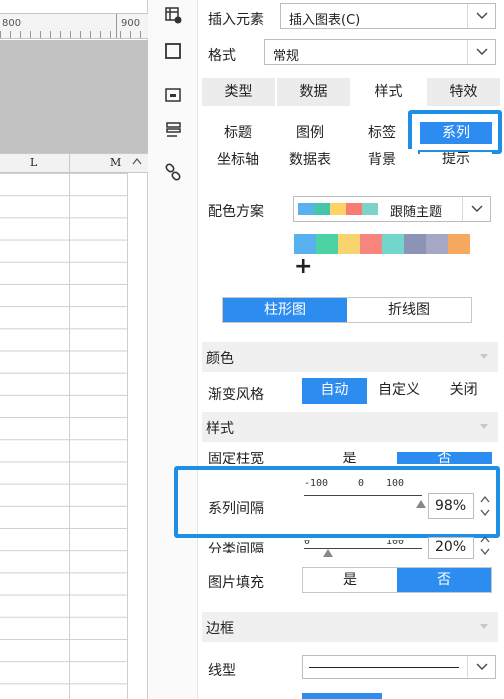 Image resolution: width=504 pixels, height=699 pixels. Describe the element at coordinates (74, 26) in the screenshot. I see `horizontal-ruler: 800 900` at that location.